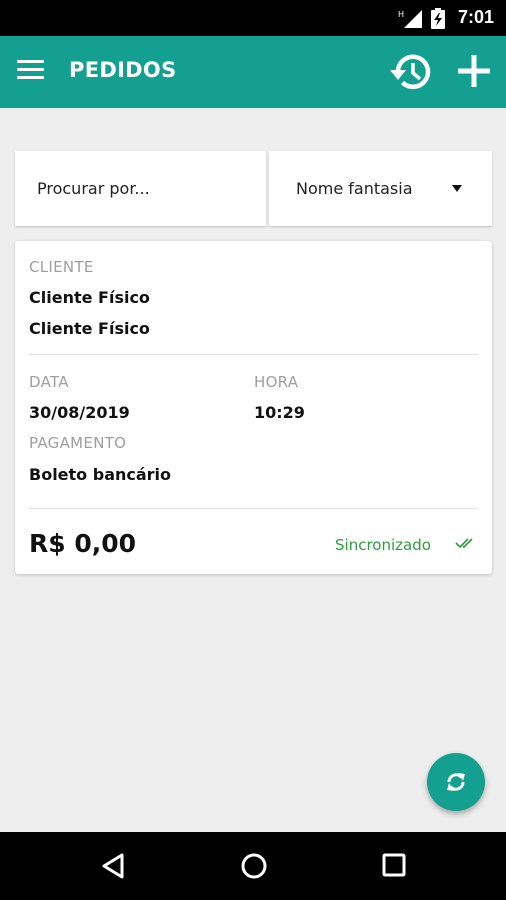 Image resolution: width=506 pixels, height=900 pixels. I want to click on sync-icon, so click(456, 782).